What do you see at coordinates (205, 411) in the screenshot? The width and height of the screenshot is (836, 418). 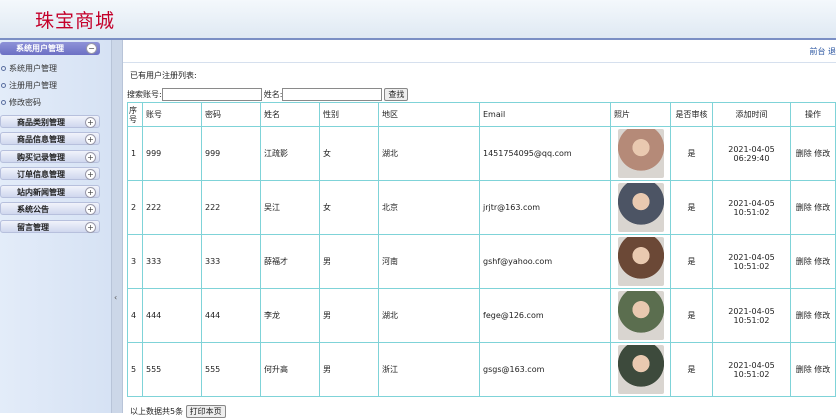 I see `print-button: 打印本页` at bounding box center [205, 411].